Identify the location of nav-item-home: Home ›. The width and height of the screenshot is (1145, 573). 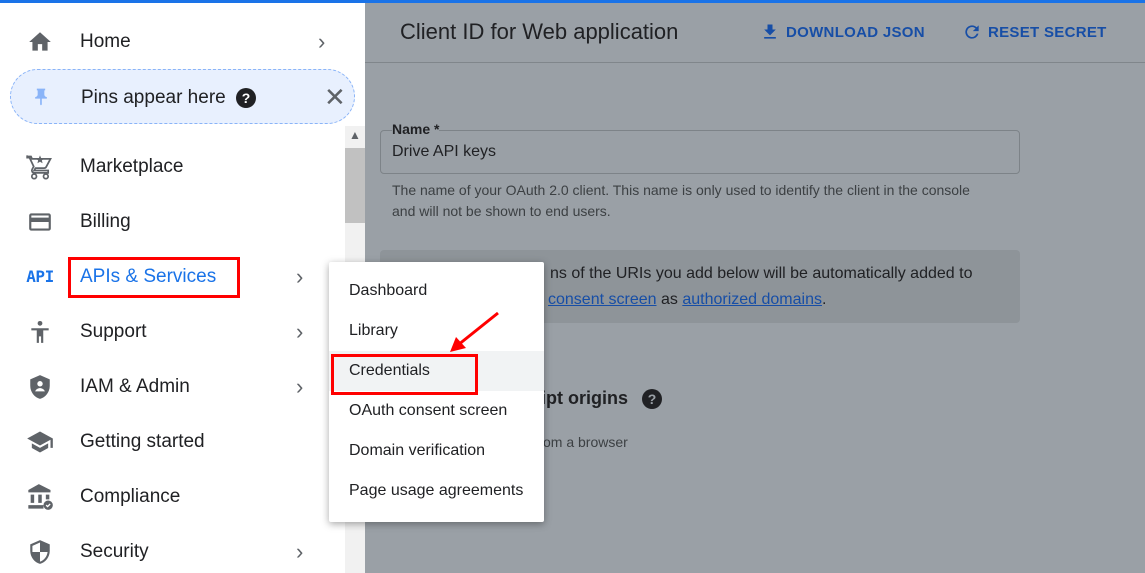
(172, 41).